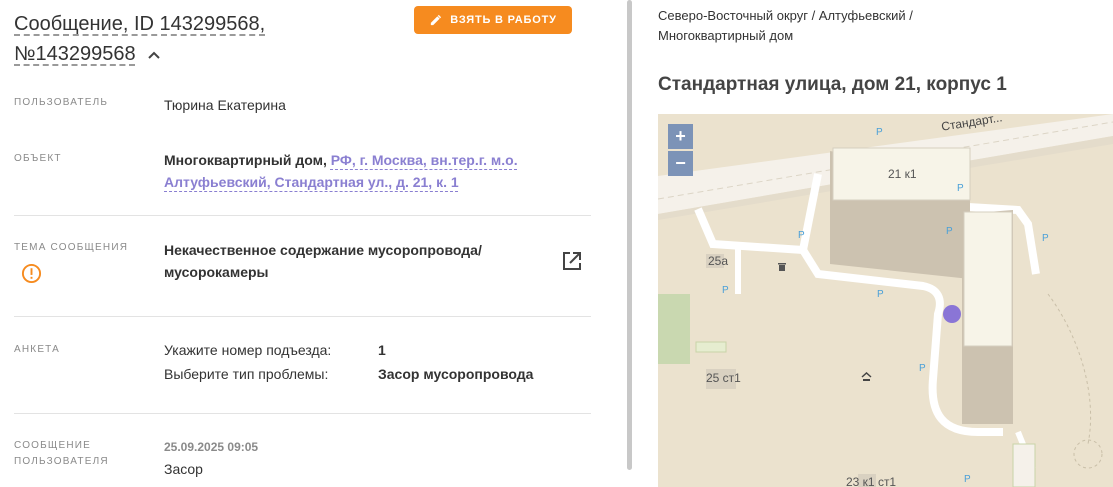 The height and width of the screenshot is (487, 1113). Describe the element at coordinates (183, 469) in the screenshot. I see `message-text: Засор` at that location.